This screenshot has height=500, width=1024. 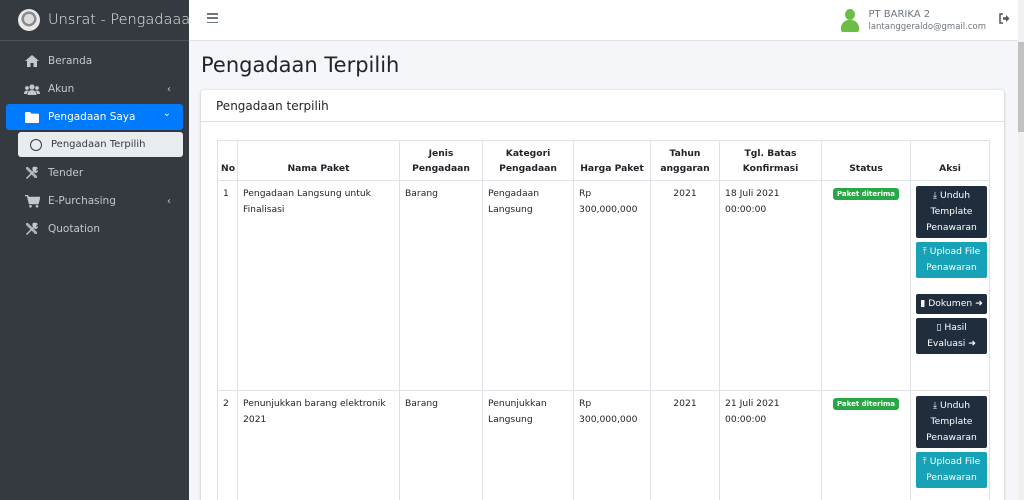 I want to click on column-header: Nama Paket, so click(x=318, y=160).